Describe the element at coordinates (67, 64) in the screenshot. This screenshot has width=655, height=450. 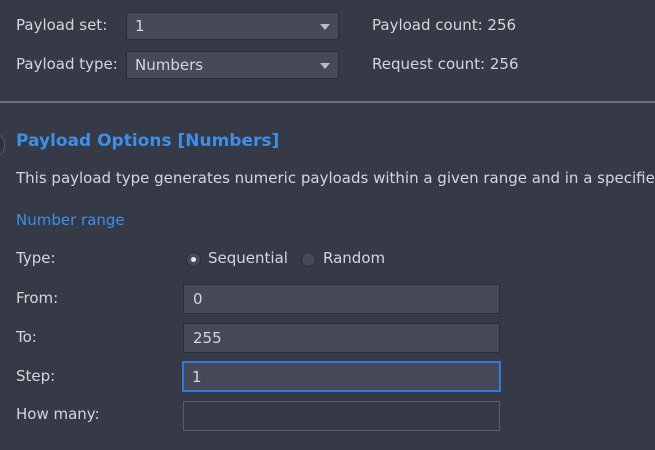
I see `payload-type-label: Payload type:` at that location.